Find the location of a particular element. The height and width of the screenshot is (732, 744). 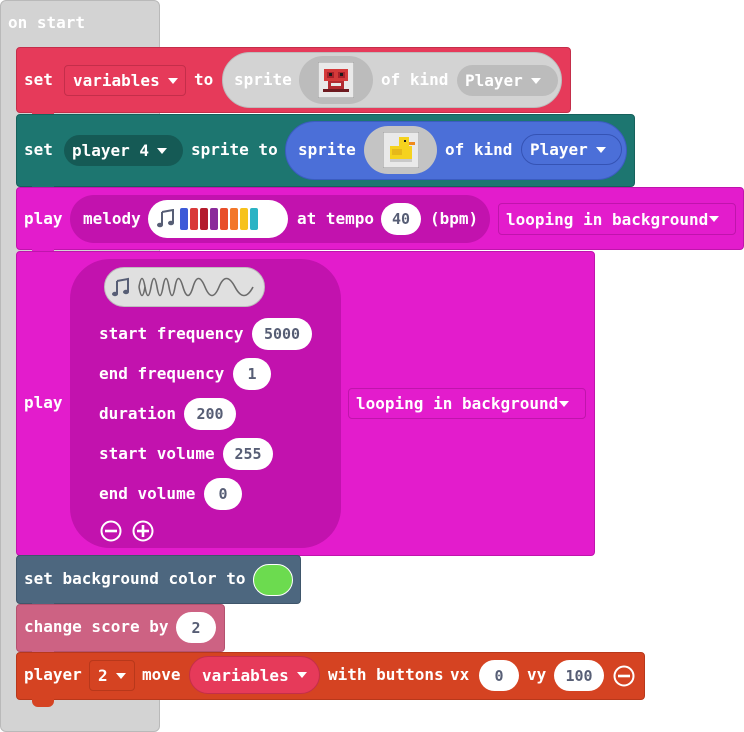

sound-parameter-label: duration is located at coordinates (138, 413).